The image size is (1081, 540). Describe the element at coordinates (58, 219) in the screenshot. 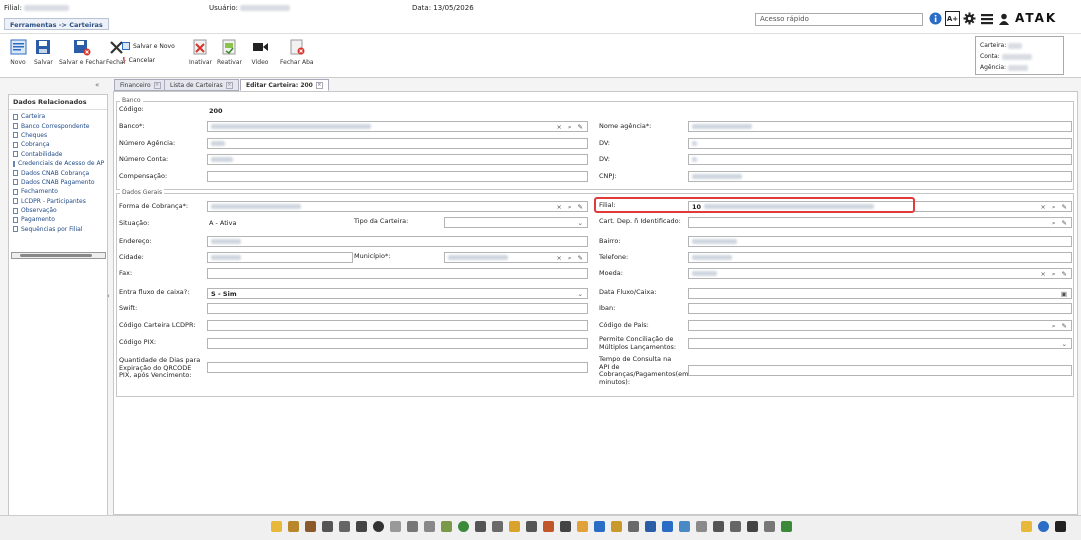

I see `related-item-pagamento: Pagamento` at that location.